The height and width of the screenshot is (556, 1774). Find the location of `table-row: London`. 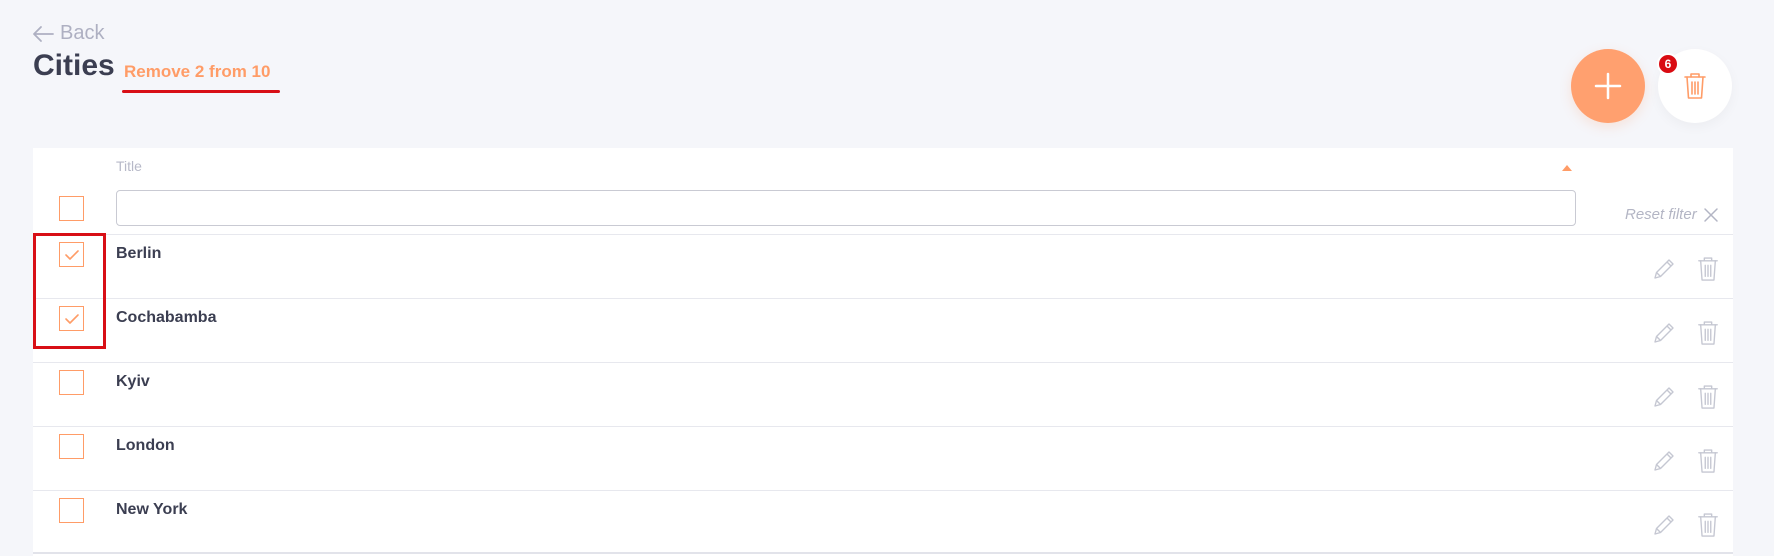

table-row: London is located at coordinates (883, 458).